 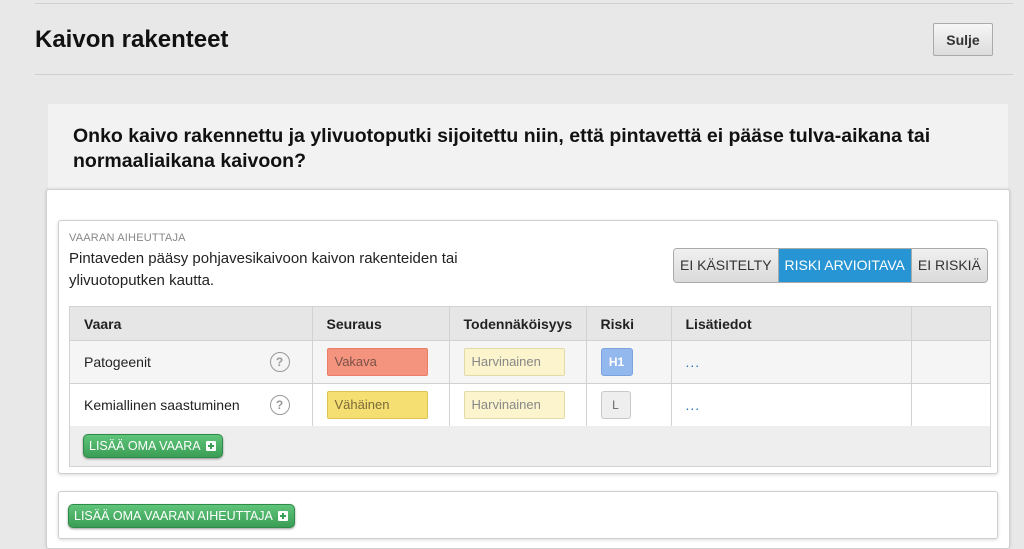 I want to click on status-option-risk-assessed: RISKI ARVIOITAVA, so click(x=844, y=265).